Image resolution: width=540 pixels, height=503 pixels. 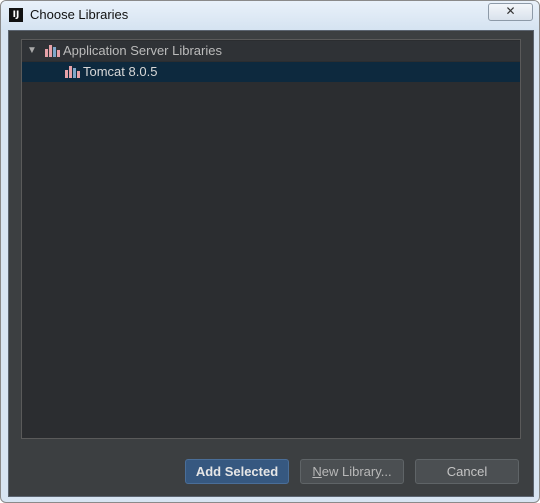 I want to click on mnemonic-letter: N, so click(x=317, y=471).